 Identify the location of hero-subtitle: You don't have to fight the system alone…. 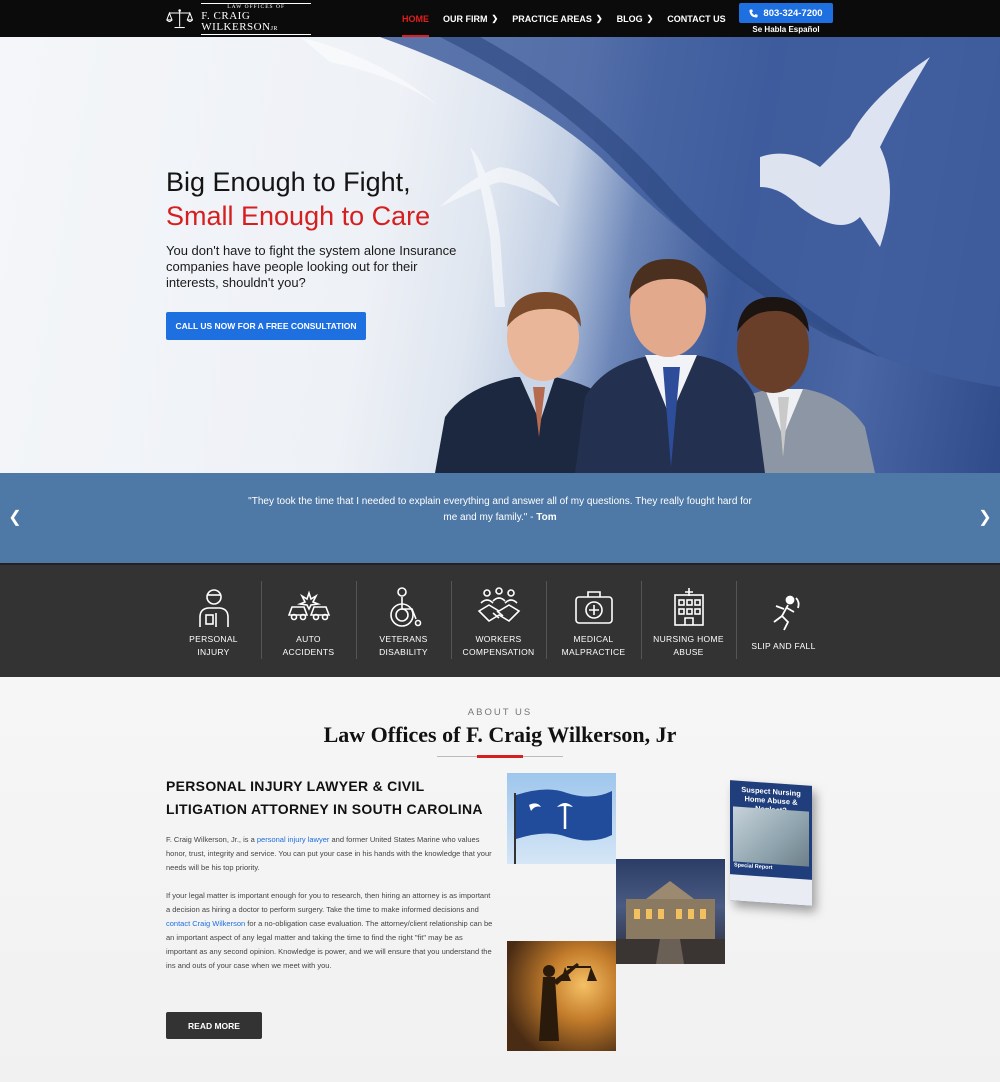
(311, 266).